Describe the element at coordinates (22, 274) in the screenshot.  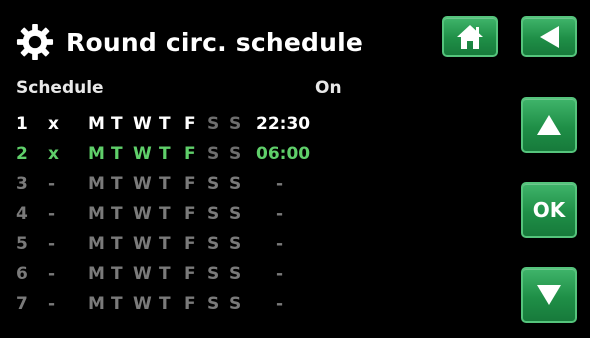
I see `row-number: 6` at that location.